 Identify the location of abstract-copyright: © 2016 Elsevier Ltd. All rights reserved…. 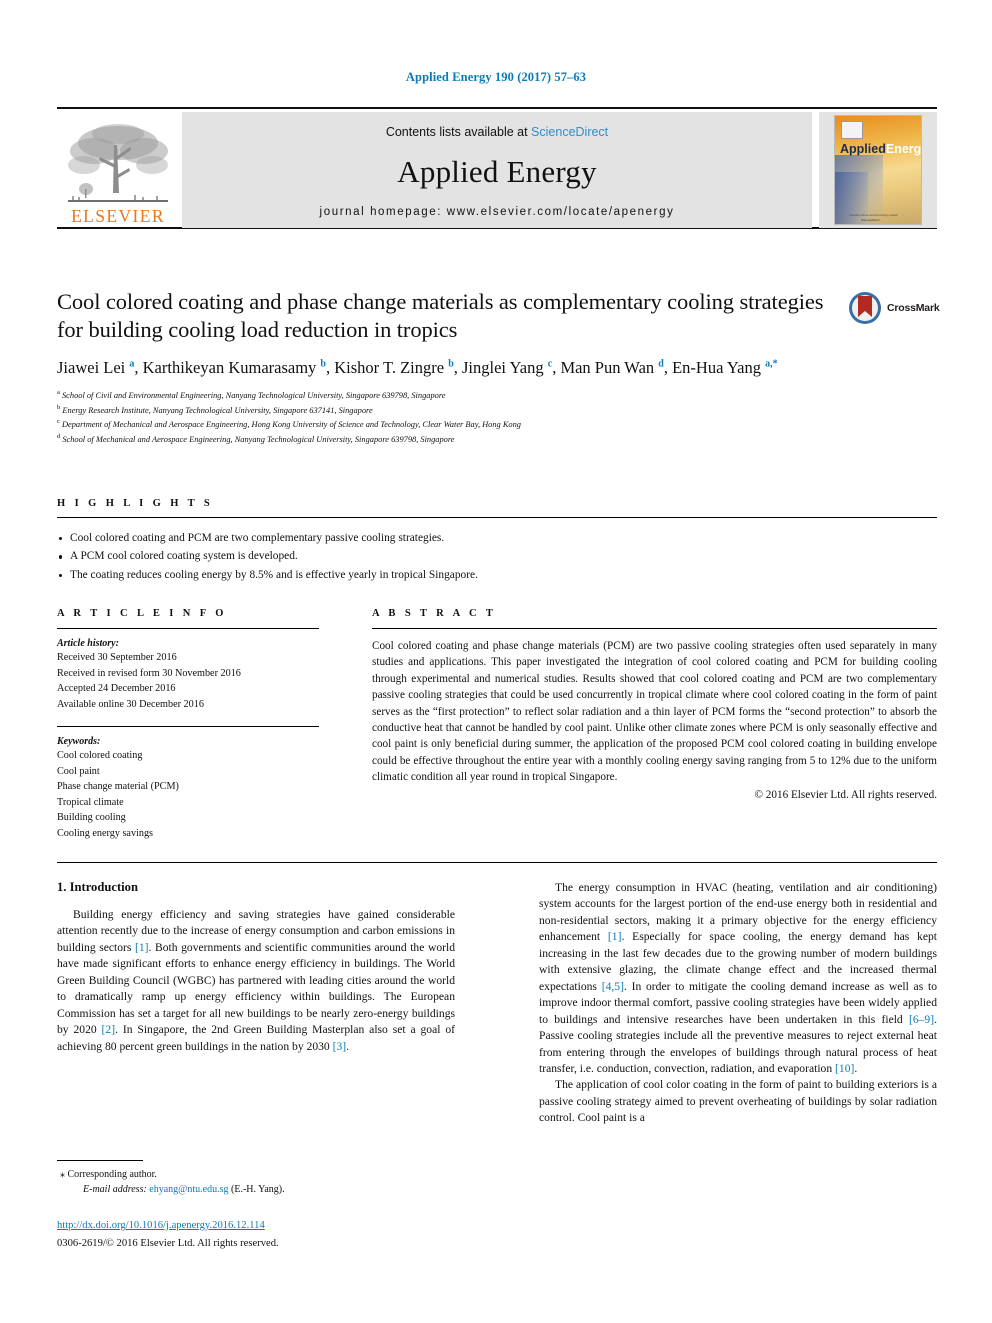
(846, 794).